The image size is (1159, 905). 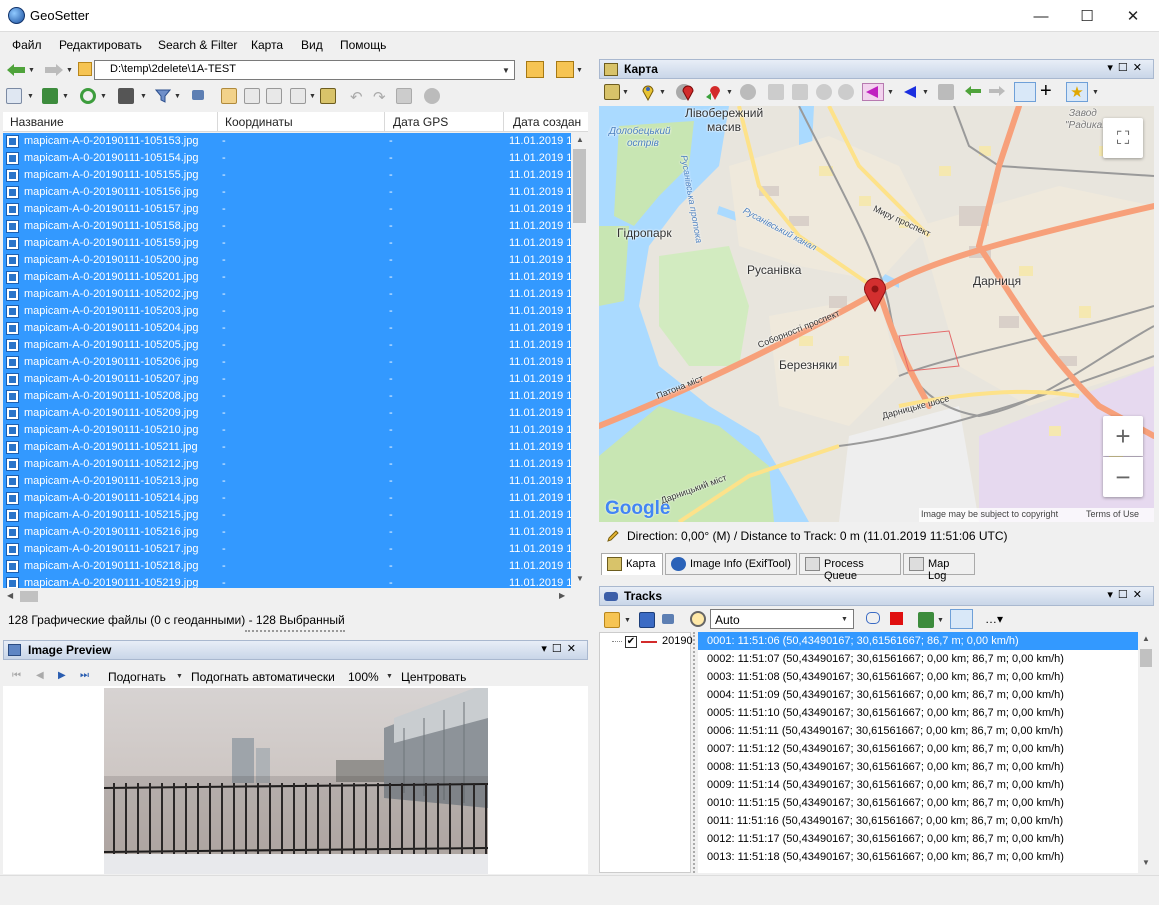 I want to click on open-track-dropdown-icon: ▼, so click(x=627, y=620).